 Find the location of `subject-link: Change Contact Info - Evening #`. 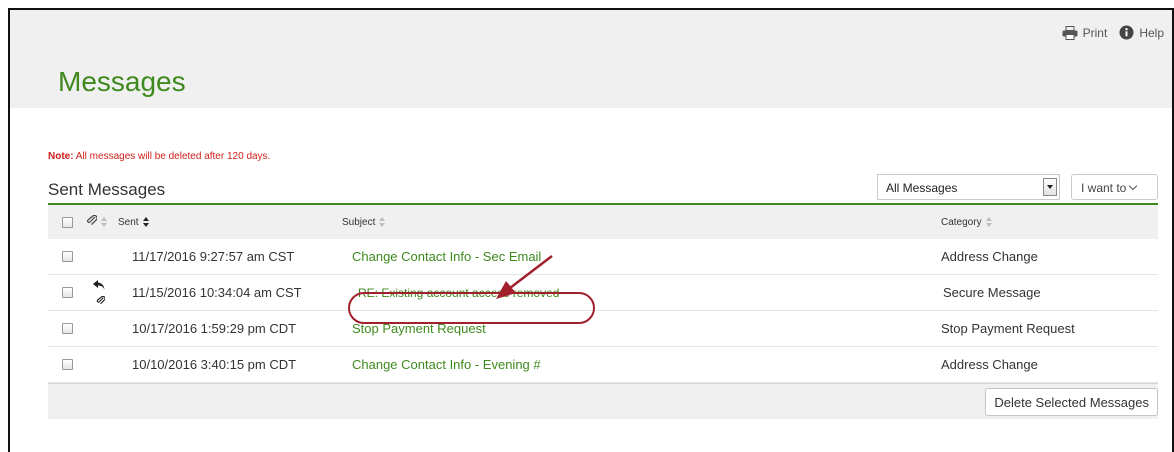

subject-link: Change Contact Info - Evening # is located at coordinates (446, 364).